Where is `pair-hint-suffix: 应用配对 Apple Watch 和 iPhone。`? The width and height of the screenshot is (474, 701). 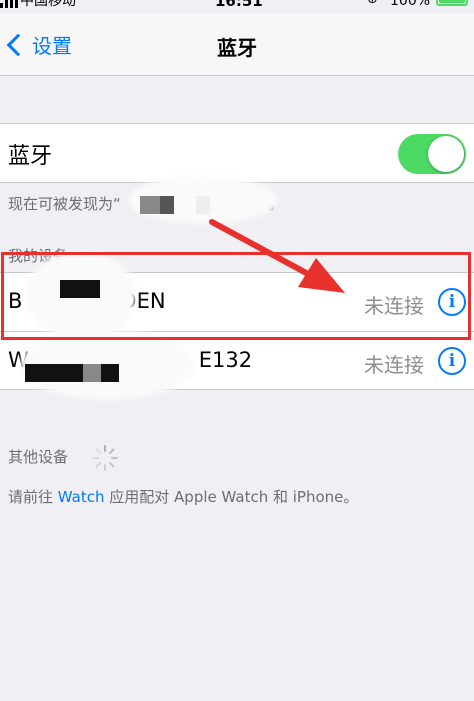 pair-hint-suffix: 应用配对 Apple Watch 和 iPhone。 is located at coordinates (234, 497).